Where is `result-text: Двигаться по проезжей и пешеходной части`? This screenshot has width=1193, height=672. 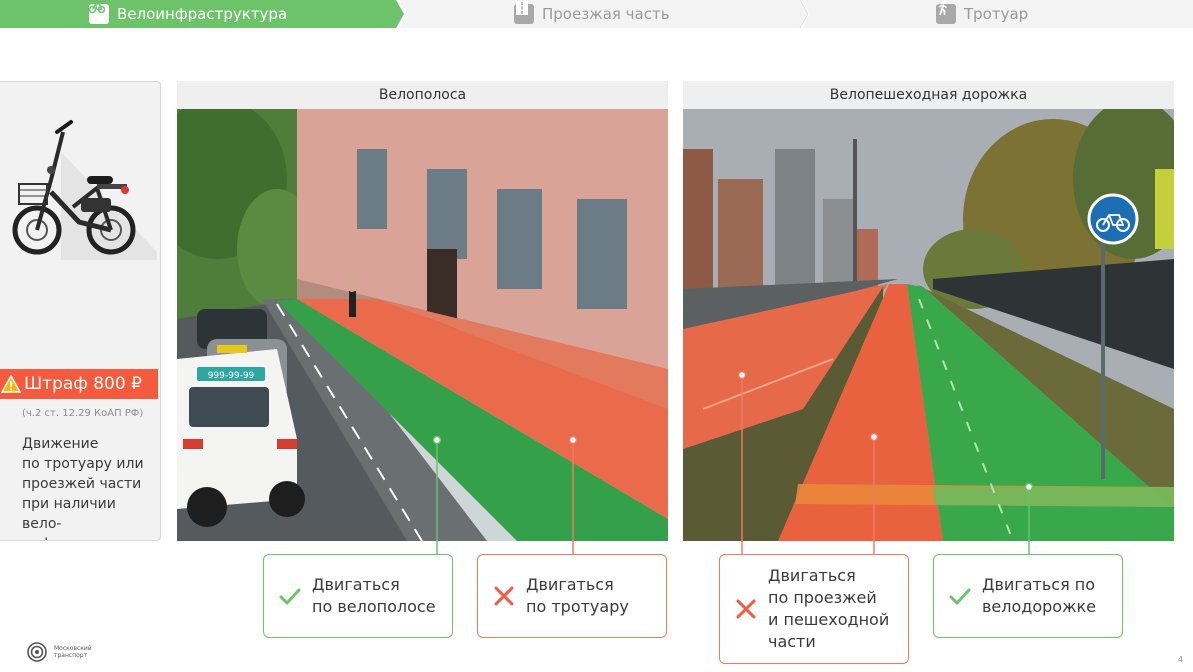 result-text: Двигаться по проезжей и пешеходной части is located at coordinates (829, 608).